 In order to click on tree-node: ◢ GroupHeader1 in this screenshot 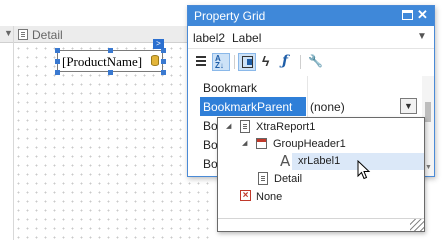, I will do `click(321, 144)`.